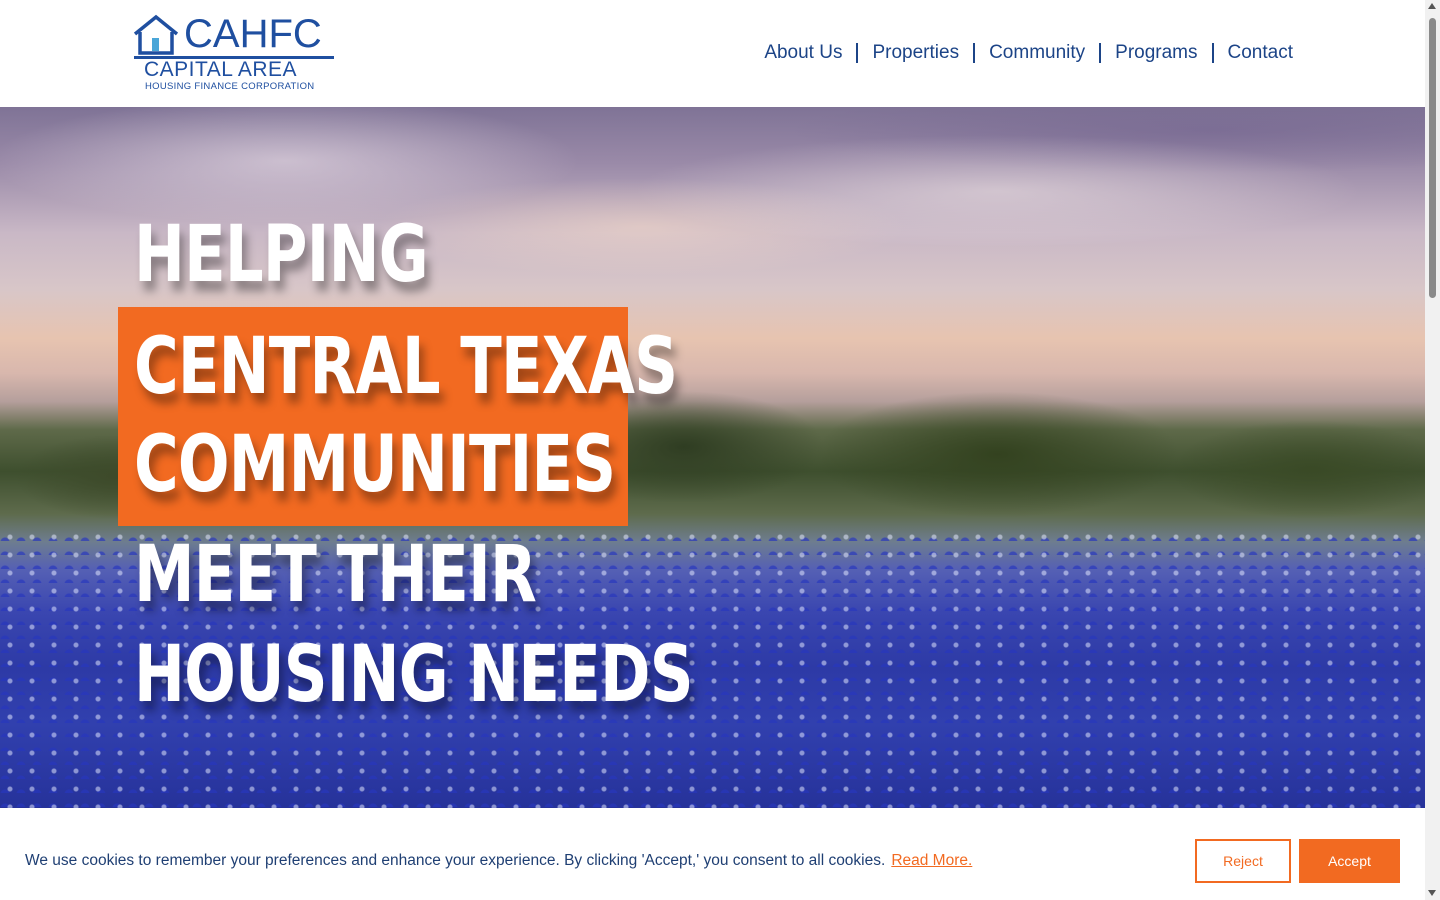  Describe the element at coordinates (253, 34) in the screenshot. I see `logo-acronym: CAHFC` at that location.